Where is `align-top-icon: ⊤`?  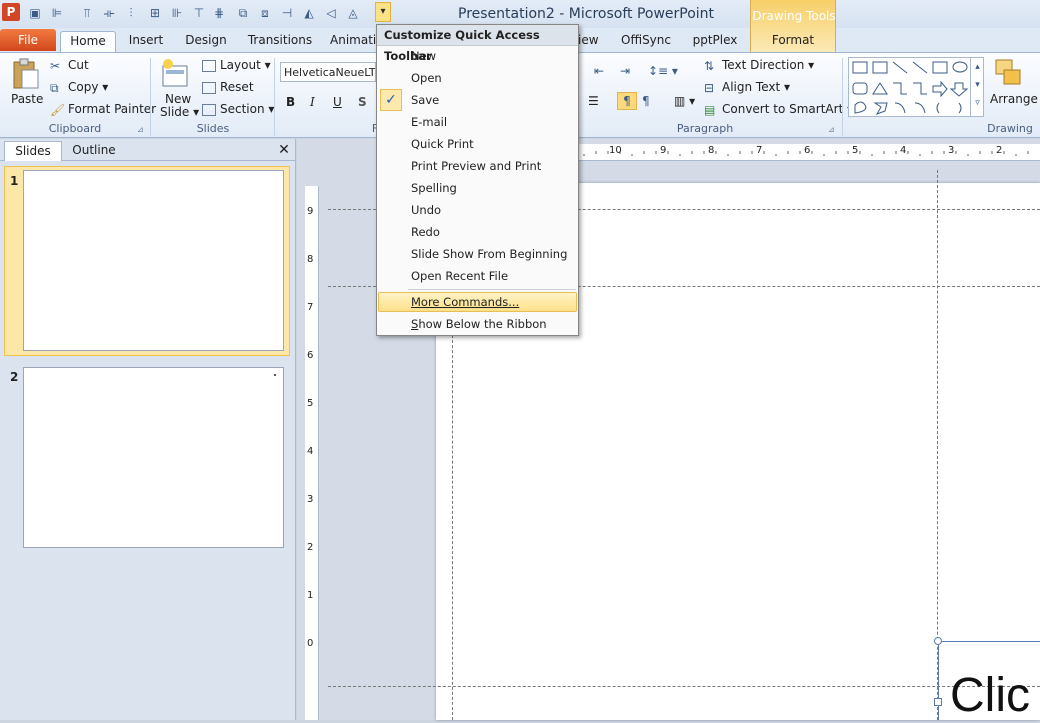 align-top-icon: ⊤ is located at coordinates (199, 13).